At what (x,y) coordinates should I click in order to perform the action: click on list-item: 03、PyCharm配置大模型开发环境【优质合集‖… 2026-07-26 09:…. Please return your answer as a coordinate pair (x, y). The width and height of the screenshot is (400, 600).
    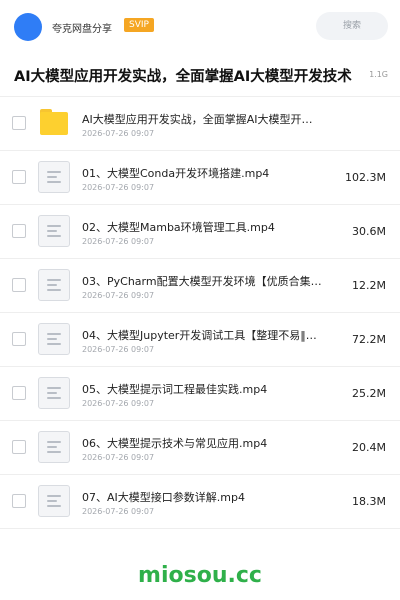
    Looking at the image, I should click on (200, 285).